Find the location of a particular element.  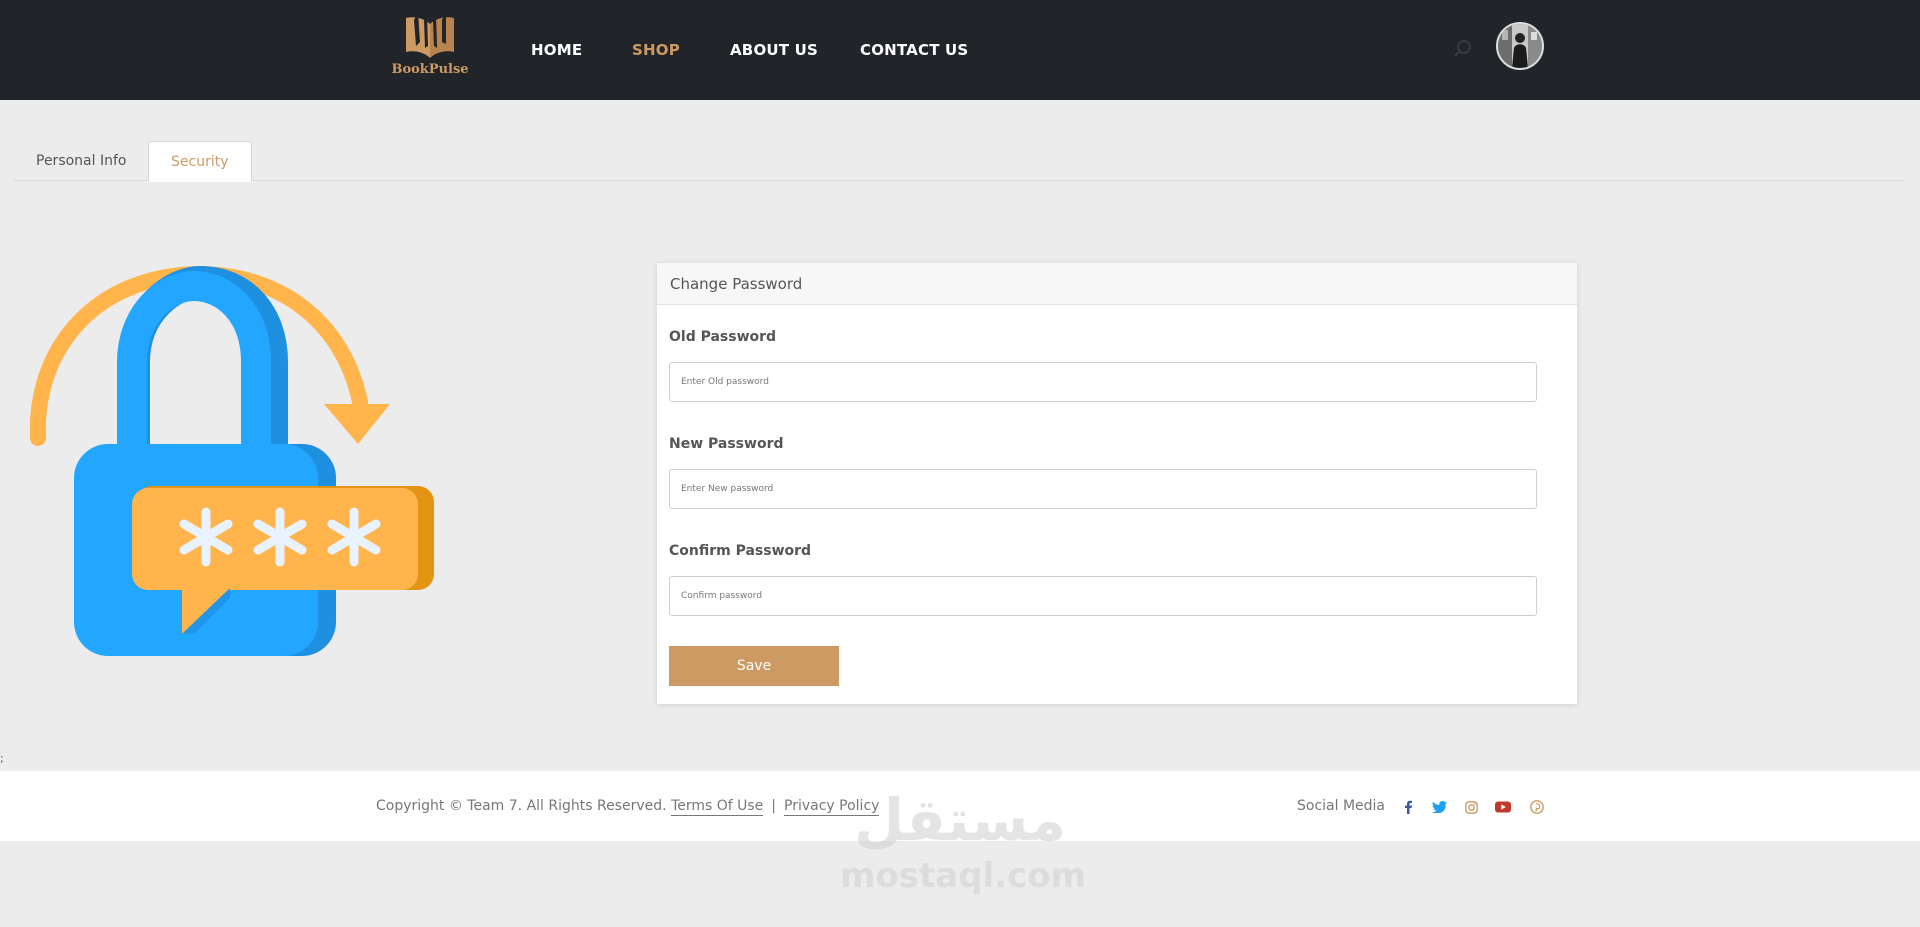

new-password-field is located at coordinates (1103, 489).